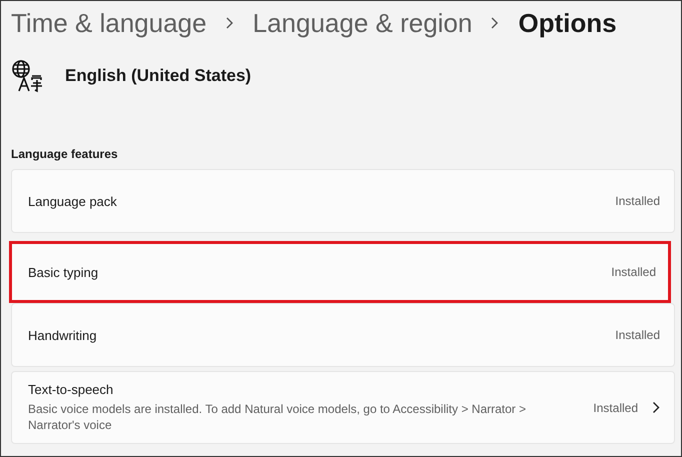 The width and height of the screenshot is (682, 457). What do you see at coordinates (340, 272) in the screenshot?
I see `feature-row: Basic typing Installed` at bounding box center [340, 272].